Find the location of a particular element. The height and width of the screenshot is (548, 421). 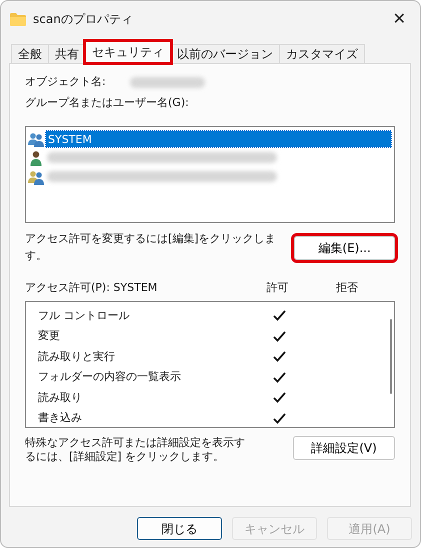

object-name-label: オブジェクト名: is located at coordinates (65, 82).